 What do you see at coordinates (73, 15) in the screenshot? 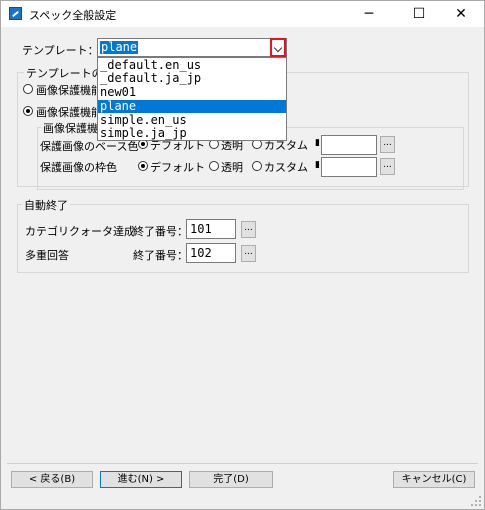
I see `window-title: スペック全般設定` at bounding box center [73, 15].